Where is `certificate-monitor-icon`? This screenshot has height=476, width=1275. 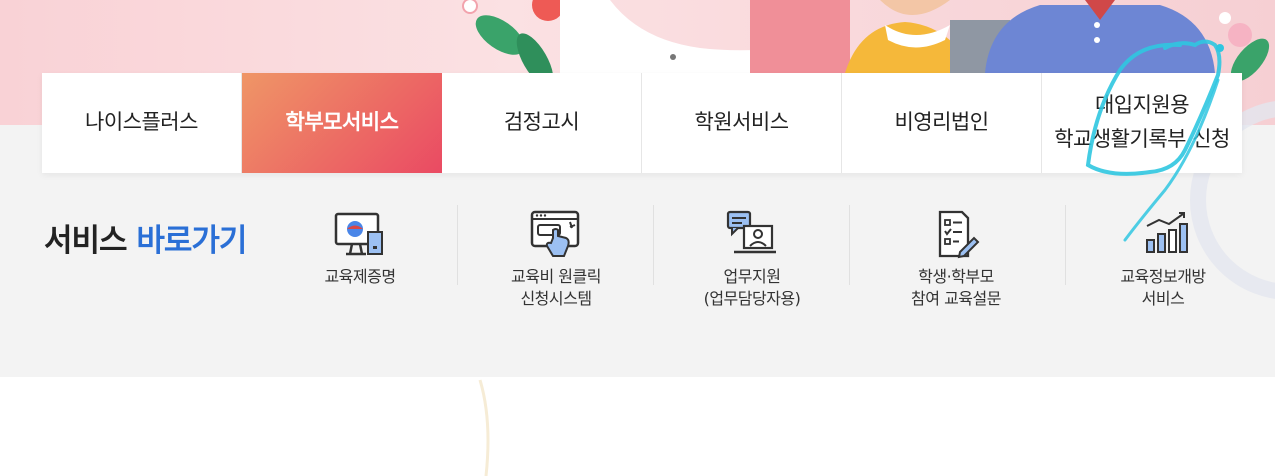 certificate-monitor-icon is located at coordinates (358, 234).